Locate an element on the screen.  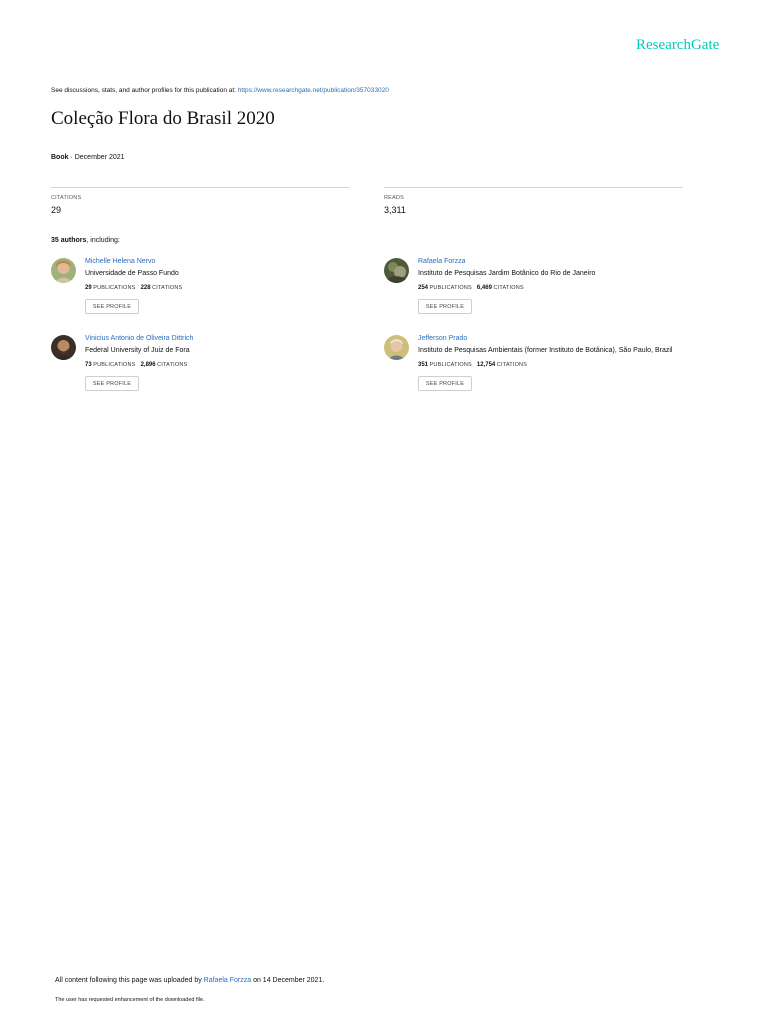
publication-meta: Book · December 2021 is located at coordinates (88, 157).